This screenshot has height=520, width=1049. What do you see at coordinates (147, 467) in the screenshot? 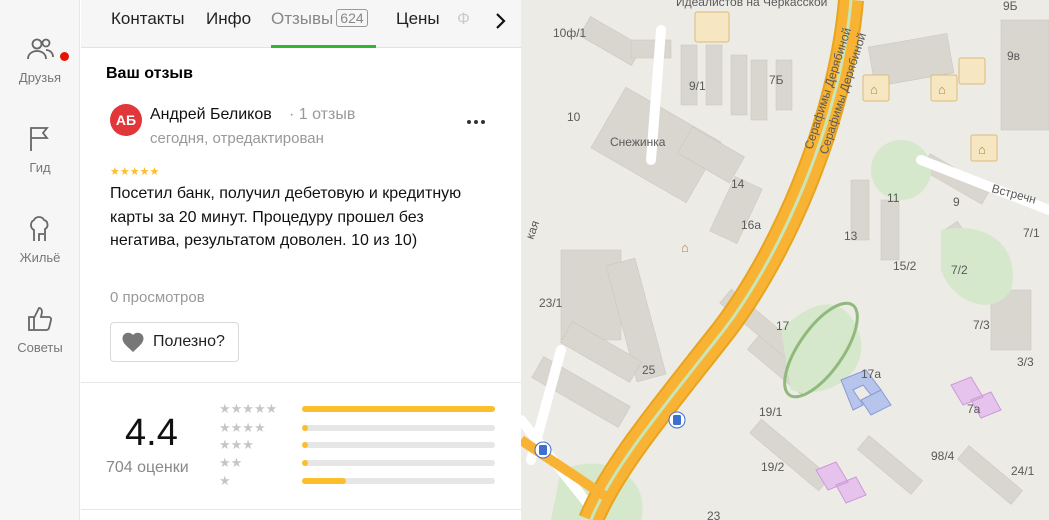
I see `ratings-count: 704 оценки` at bounding box center [147, 467].